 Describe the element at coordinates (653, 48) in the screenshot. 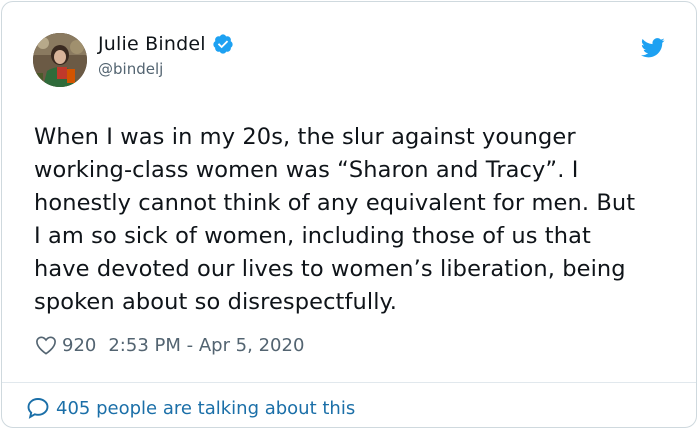

I see `twitter-bird-icon` at that location.